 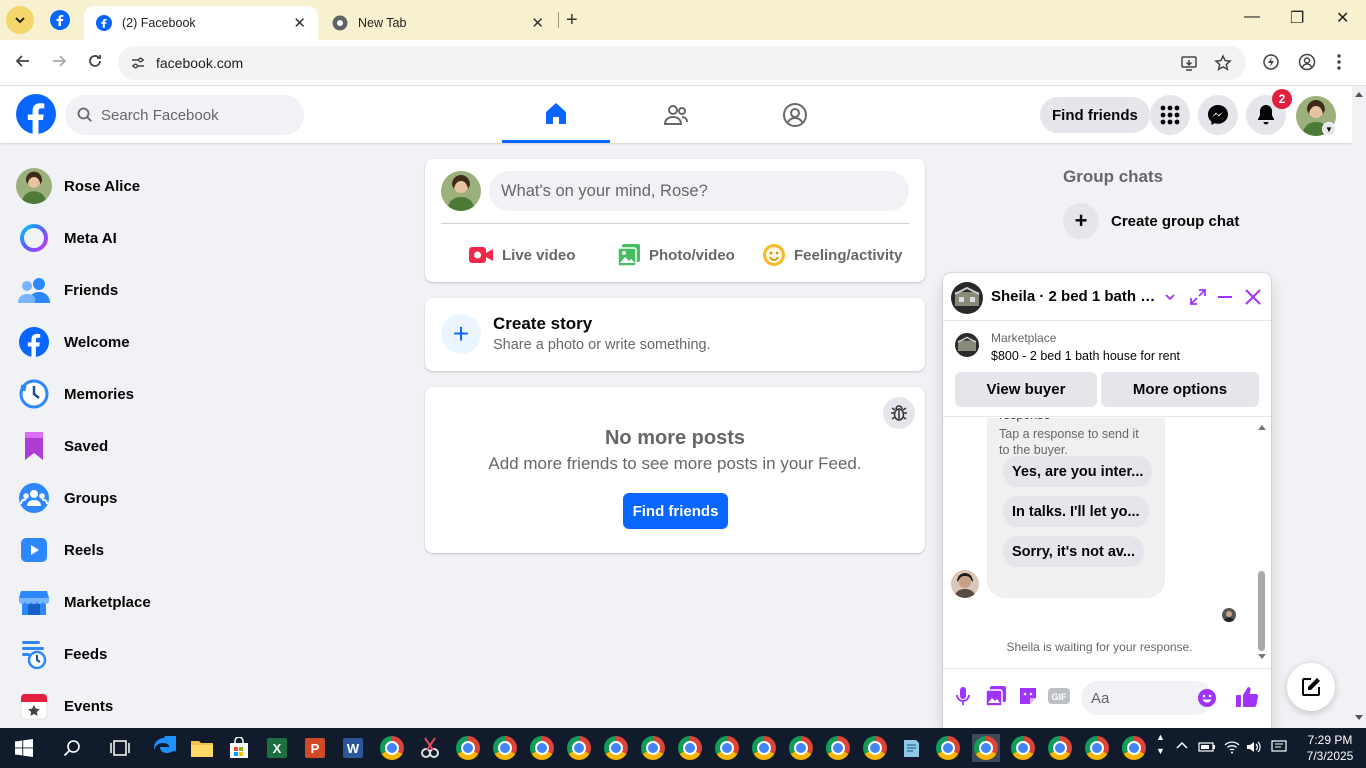 I want to click on account-caret-icon: ▼, so click(x=1329, y=129).